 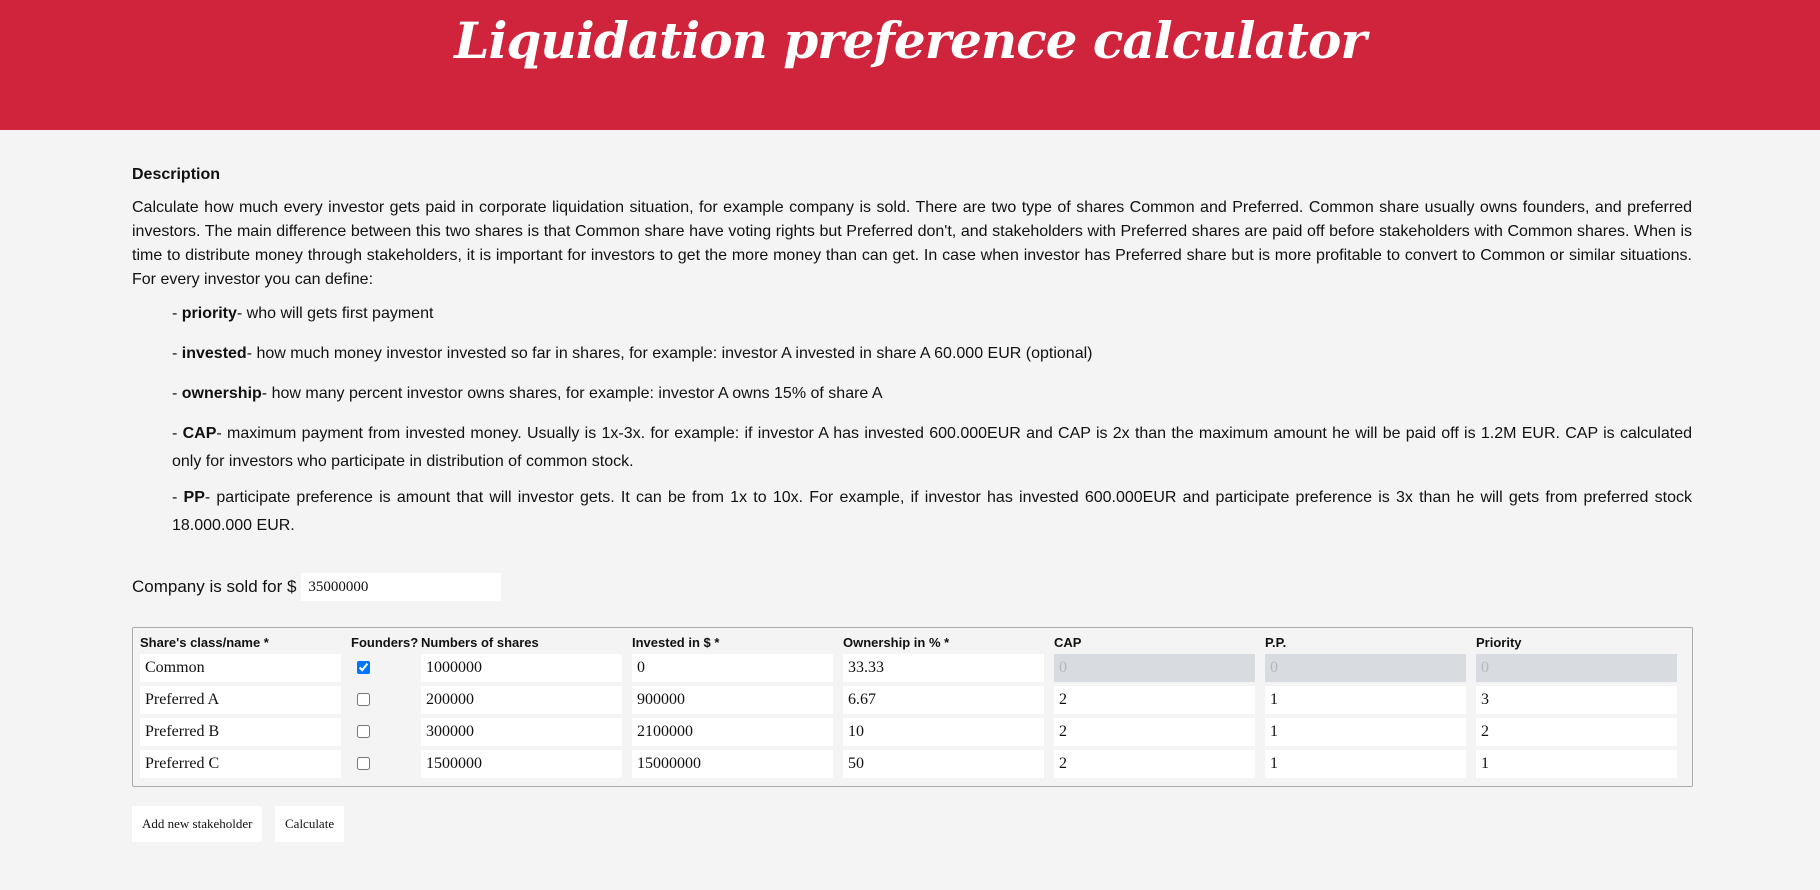 I want to click on row-3-shares-input, so click(x=521, y=764).